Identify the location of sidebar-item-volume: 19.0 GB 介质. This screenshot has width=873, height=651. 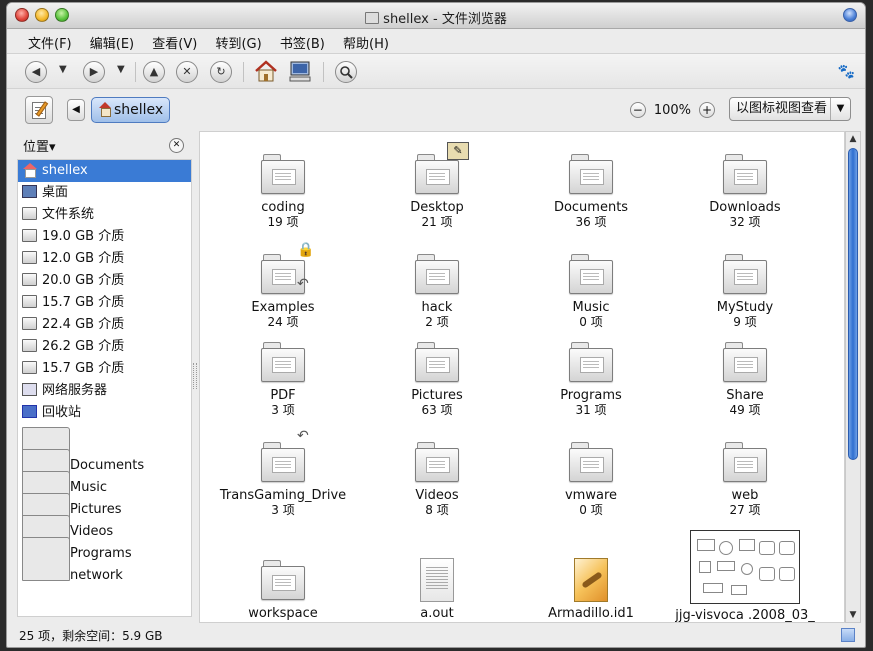
(104, 237).